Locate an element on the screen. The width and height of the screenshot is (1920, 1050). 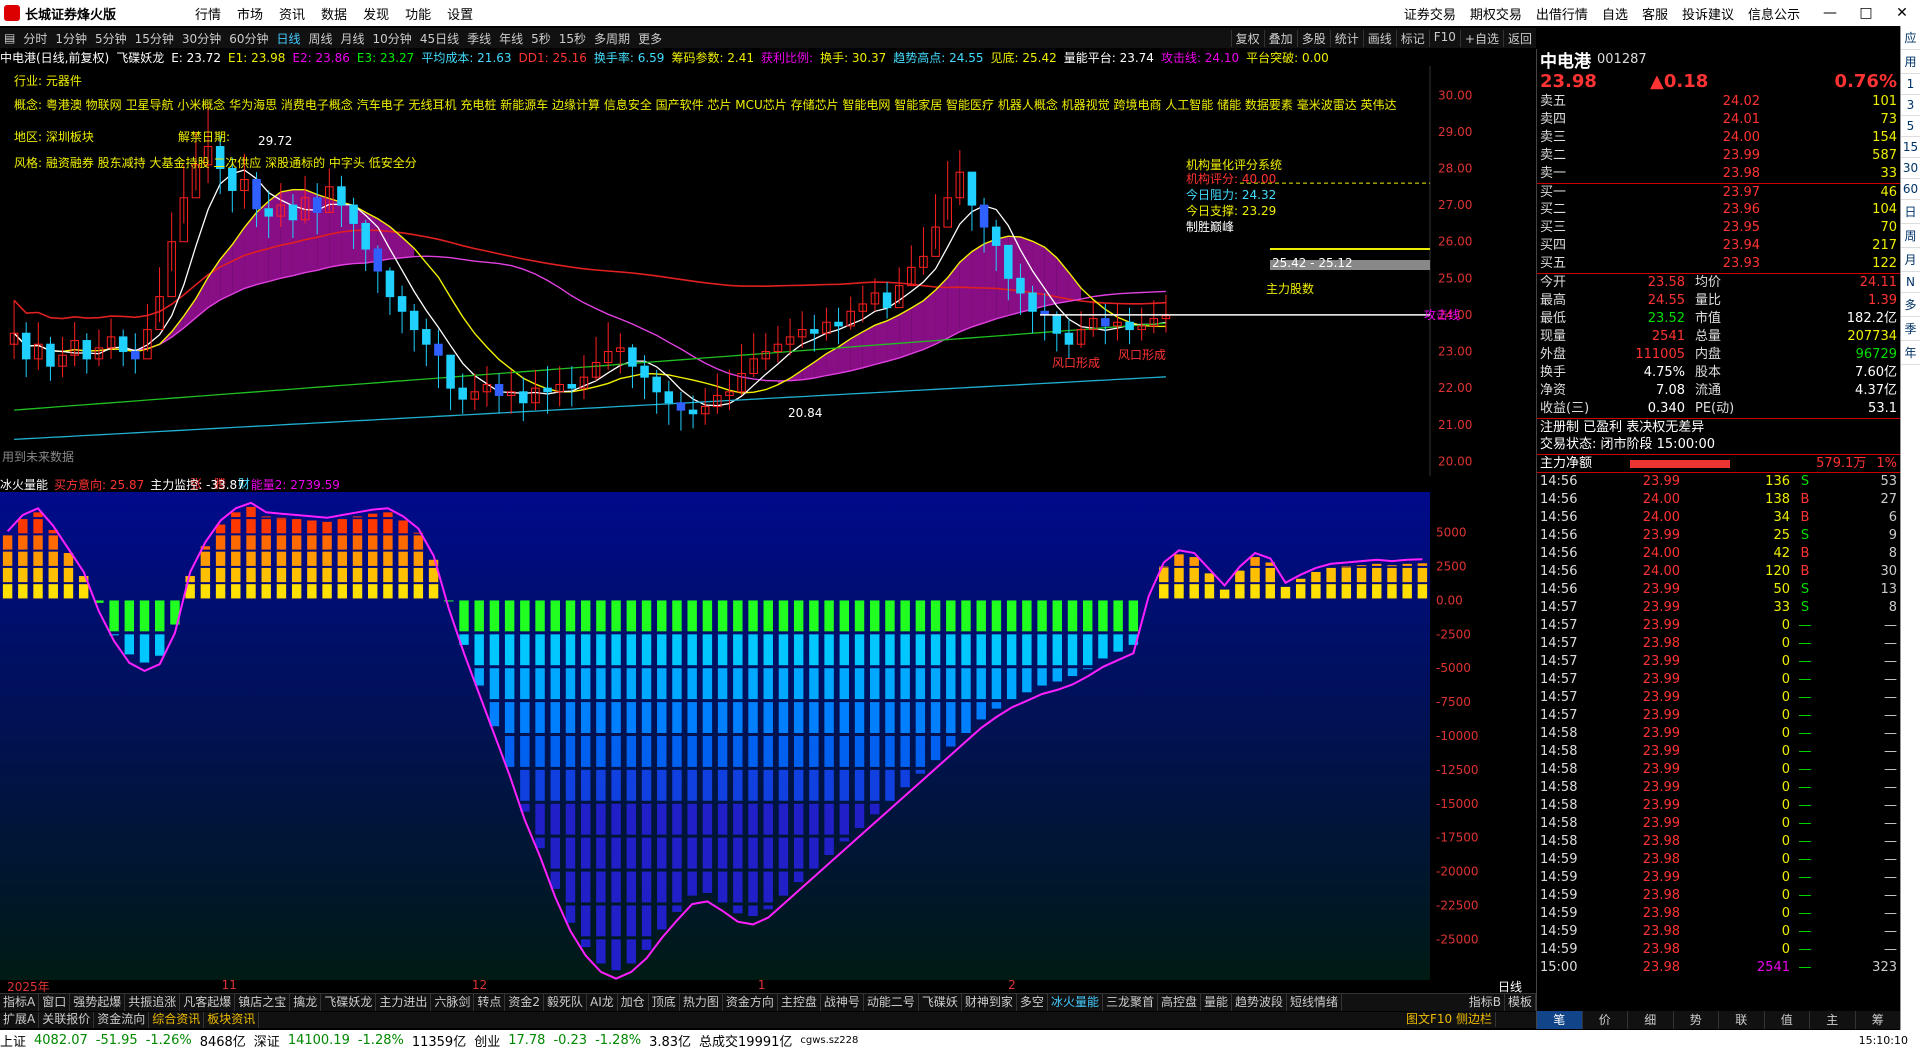
indicator-tab: 擒龙 is located at coordinates (306, 1002).